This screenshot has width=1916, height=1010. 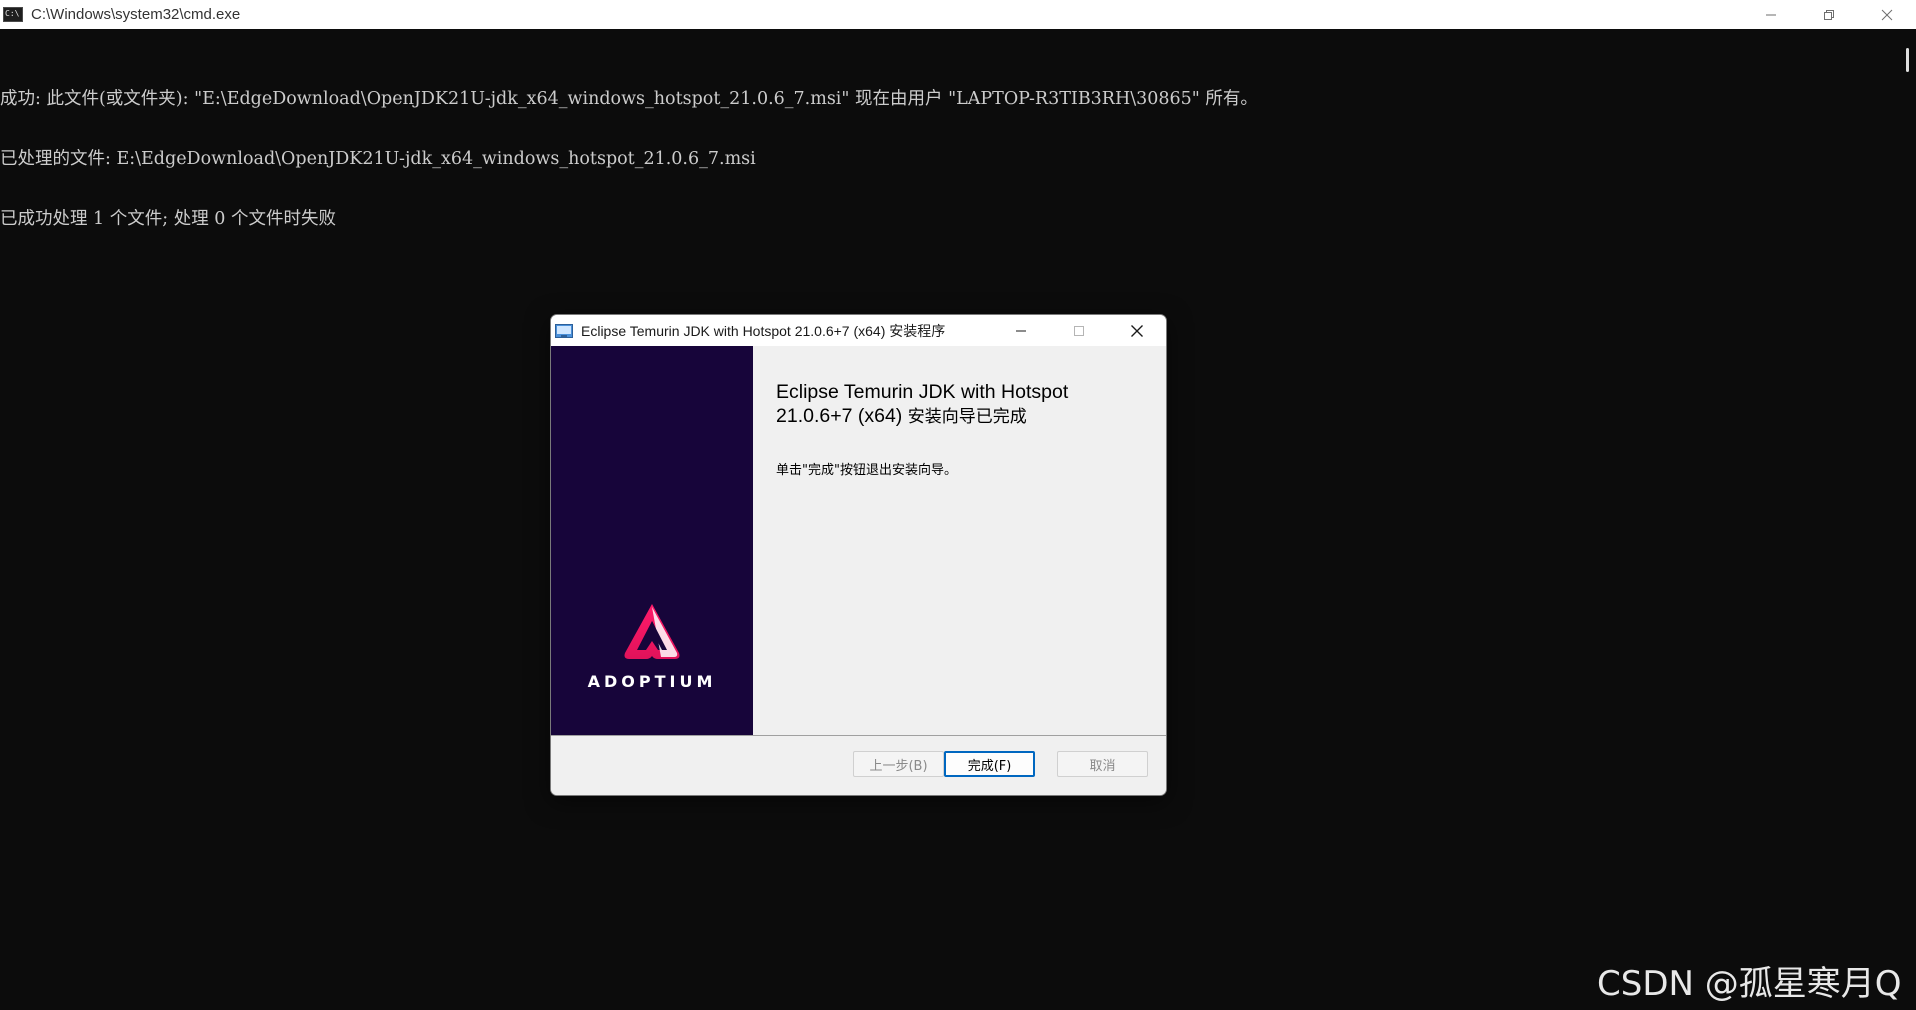 What do you see at coordinates (136, 14) in the screenshot?
I see `window-title: C:\Windows\system32\cmd.exe` at bounding box center [136, 14].